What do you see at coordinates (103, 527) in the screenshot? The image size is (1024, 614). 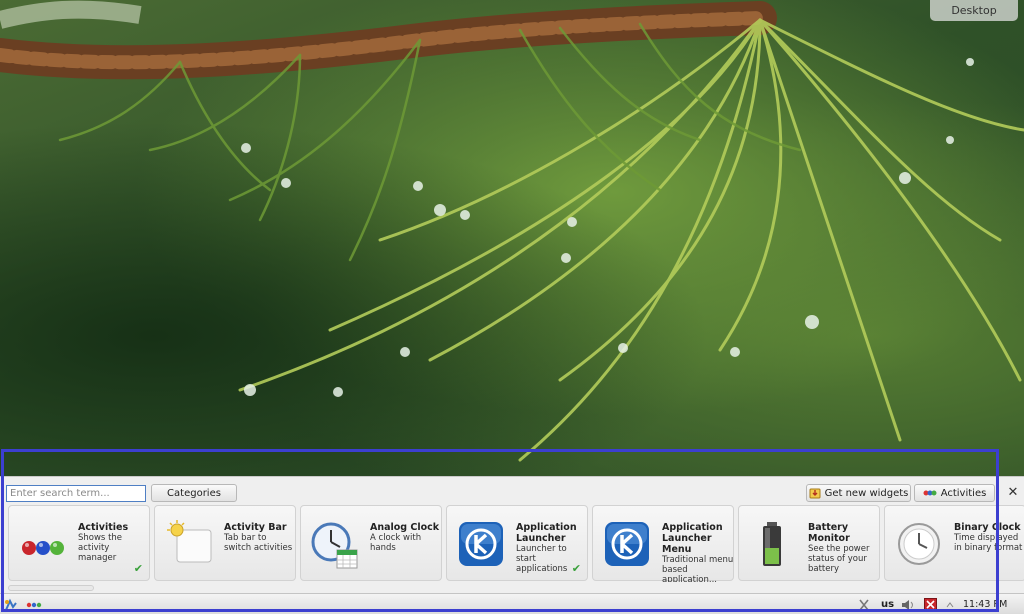 I see `widget-title: Activities` at bounding box center [103, 527].